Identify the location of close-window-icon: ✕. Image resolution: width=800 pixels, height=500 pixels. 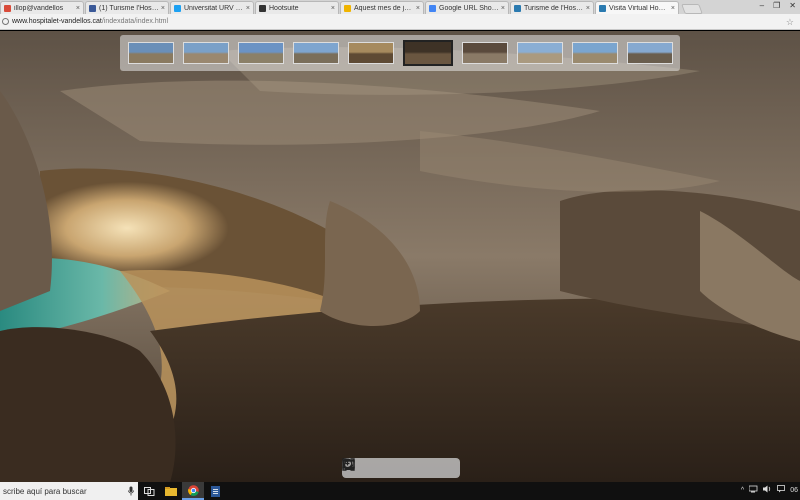
(792, 5).